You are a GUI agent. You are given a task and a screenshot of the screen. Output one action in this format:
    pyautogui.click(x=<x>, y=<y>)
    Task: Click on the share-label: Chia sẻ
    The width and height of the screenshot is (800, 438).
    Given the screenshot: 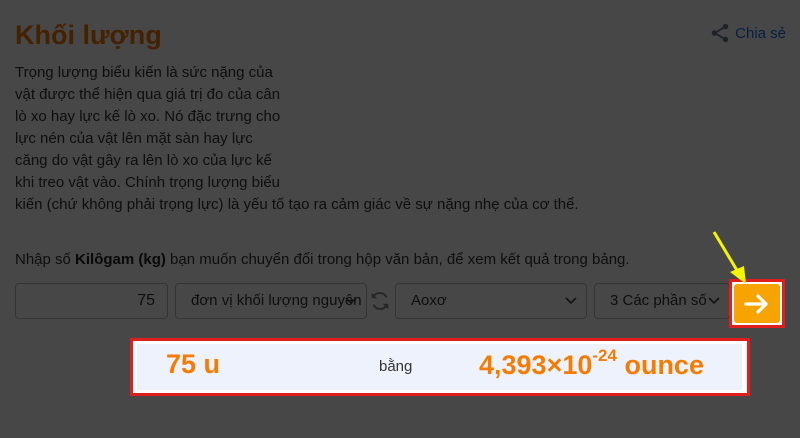 What is the action you would take?
    pyautogui.click(x=760, y=33)
    